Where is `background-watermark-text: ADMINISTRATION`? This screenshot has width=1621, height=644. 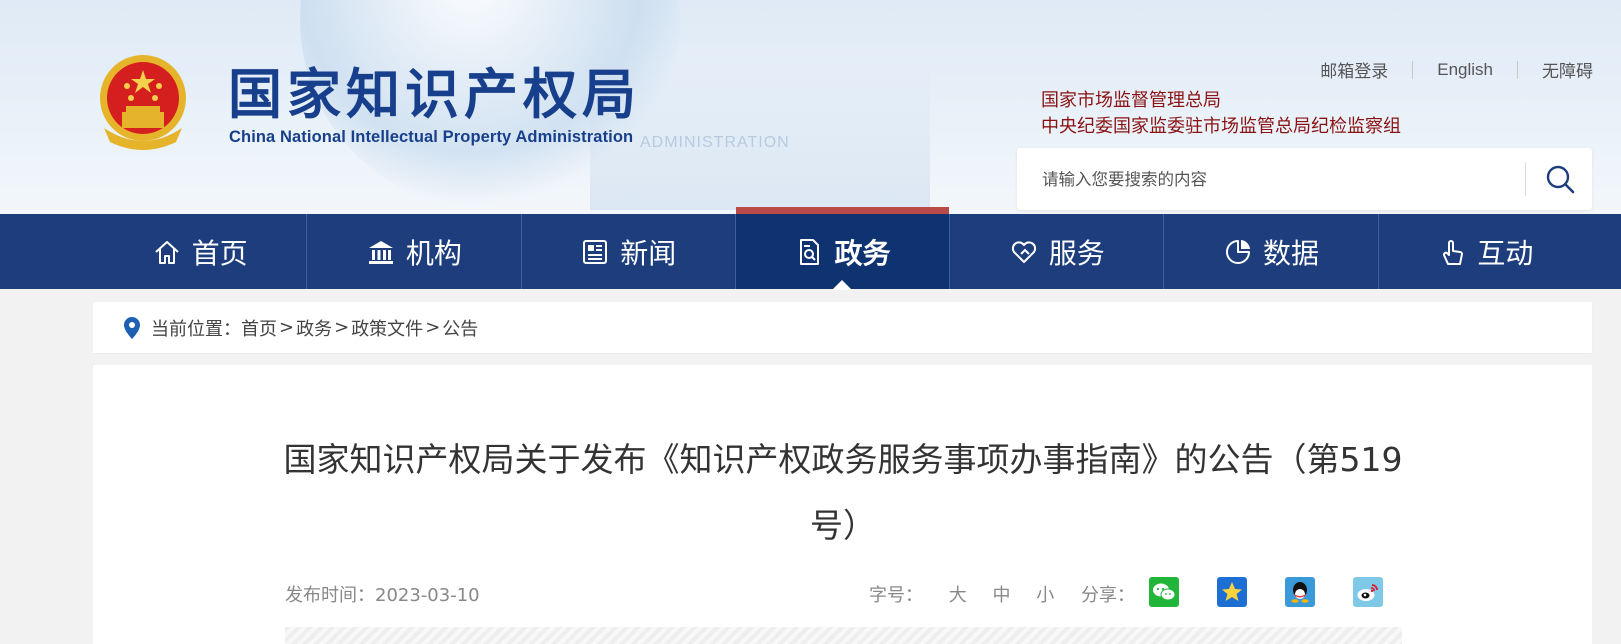 background-watermark-text: ADMINISTRATION is located at coordinates (715, 142).